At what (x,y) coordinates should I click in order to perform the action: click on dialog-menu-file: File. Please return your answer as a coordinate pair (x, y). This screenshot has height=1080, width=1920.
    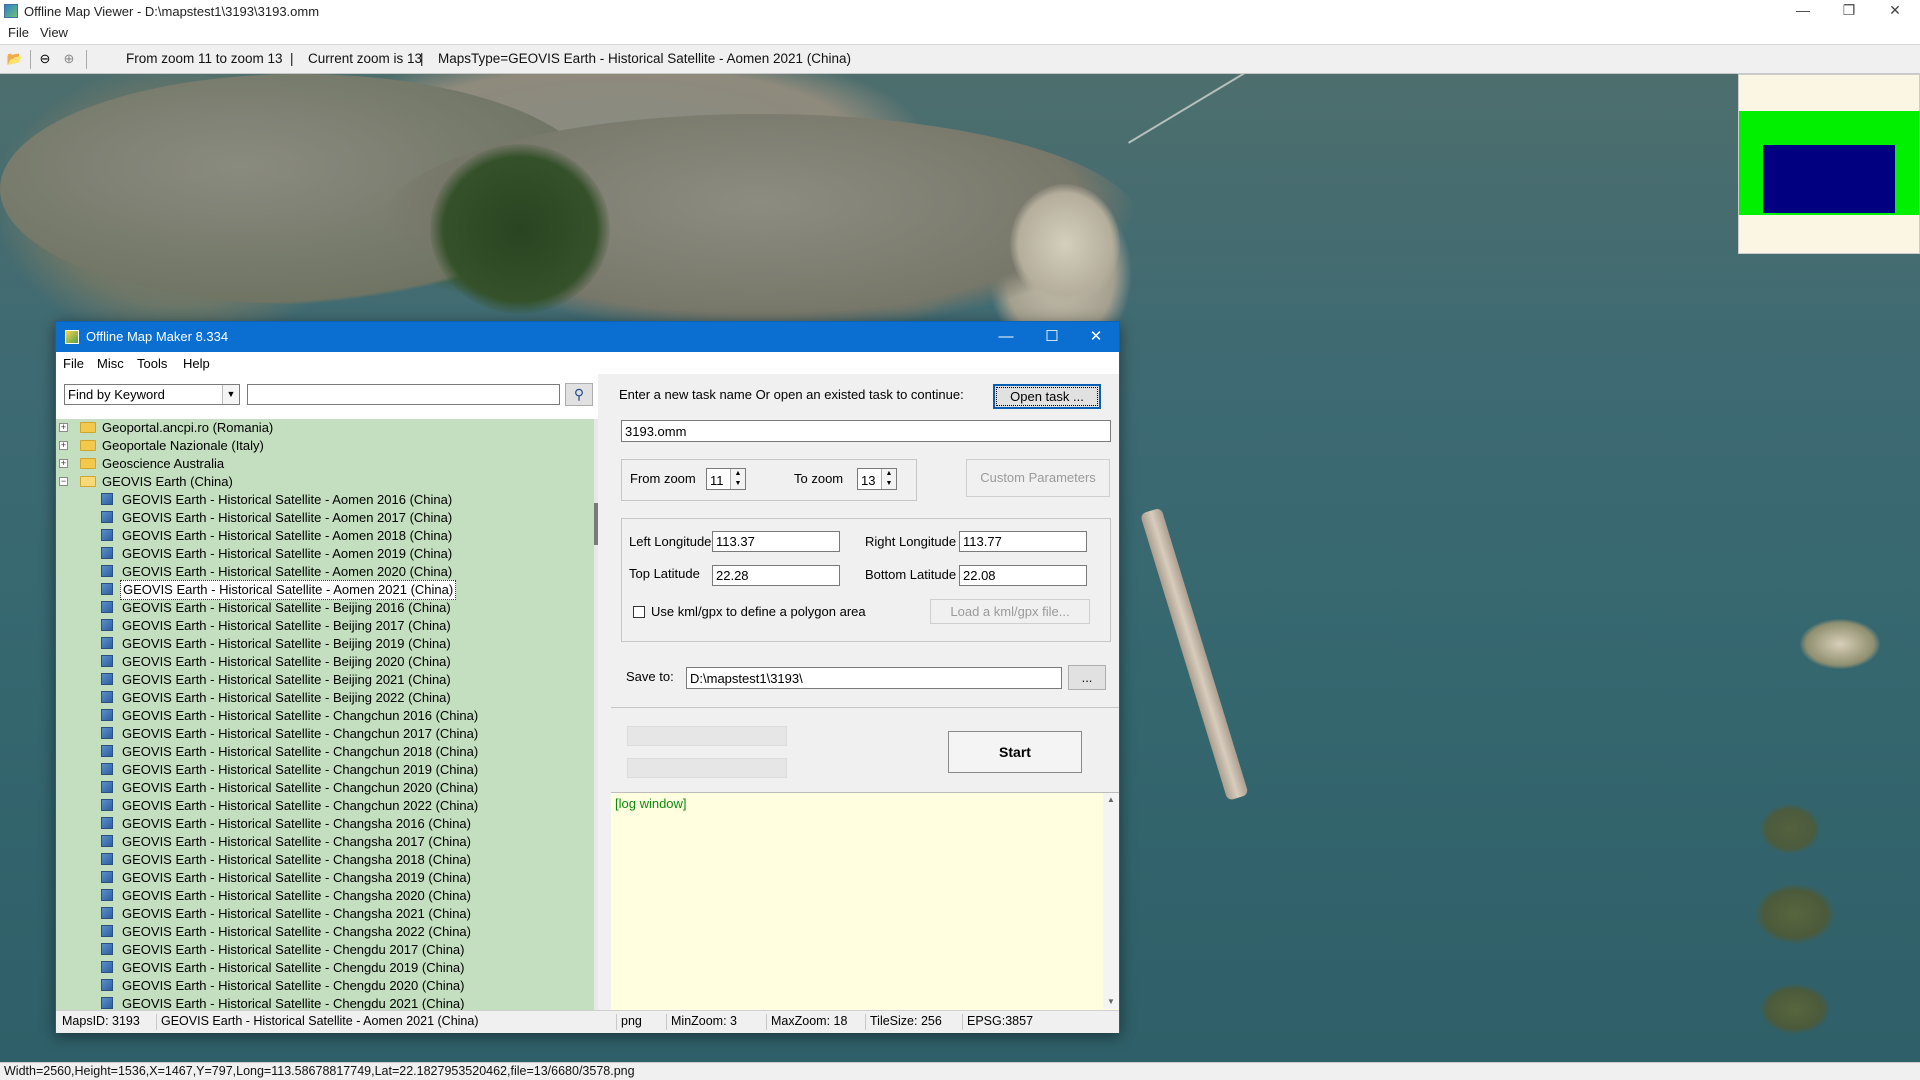
    Looking at the image, I should click on (73, 363).